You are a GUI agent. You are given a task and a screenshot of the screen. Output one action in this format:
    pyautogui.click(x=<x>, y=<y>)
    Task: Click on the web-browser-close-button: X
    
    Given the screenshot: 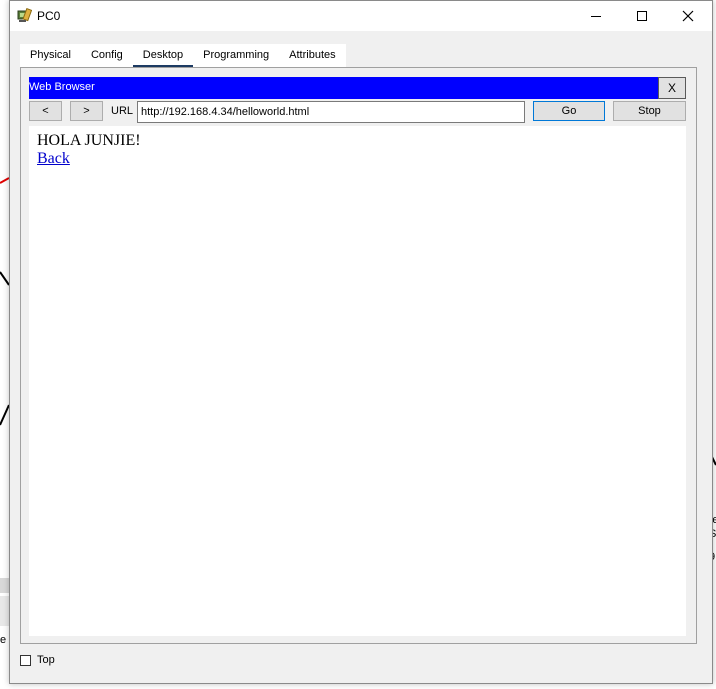 What is the action you would take?
    pyautogui.click(x=672, y=88)
    